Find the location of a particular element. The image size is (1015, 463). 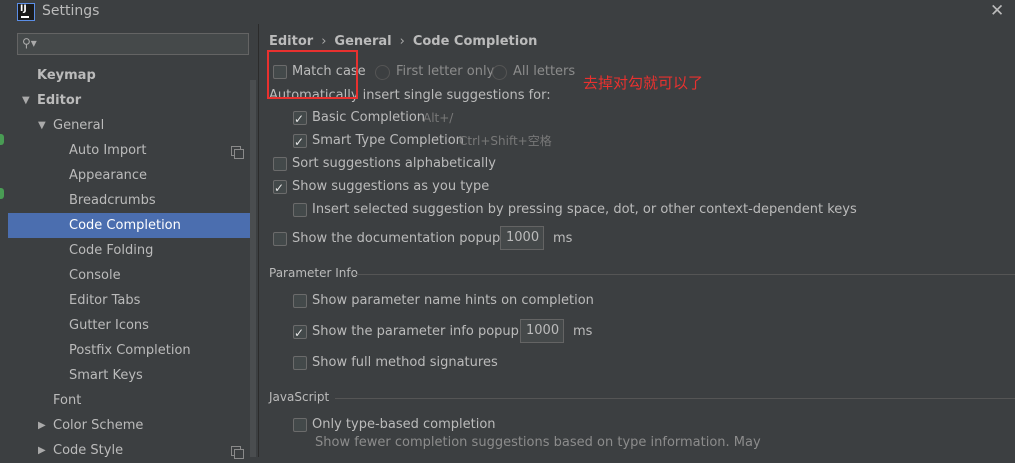

sidebar-item-color-scheme: ▶ Color Scheme is located at coordinates (132, 425).